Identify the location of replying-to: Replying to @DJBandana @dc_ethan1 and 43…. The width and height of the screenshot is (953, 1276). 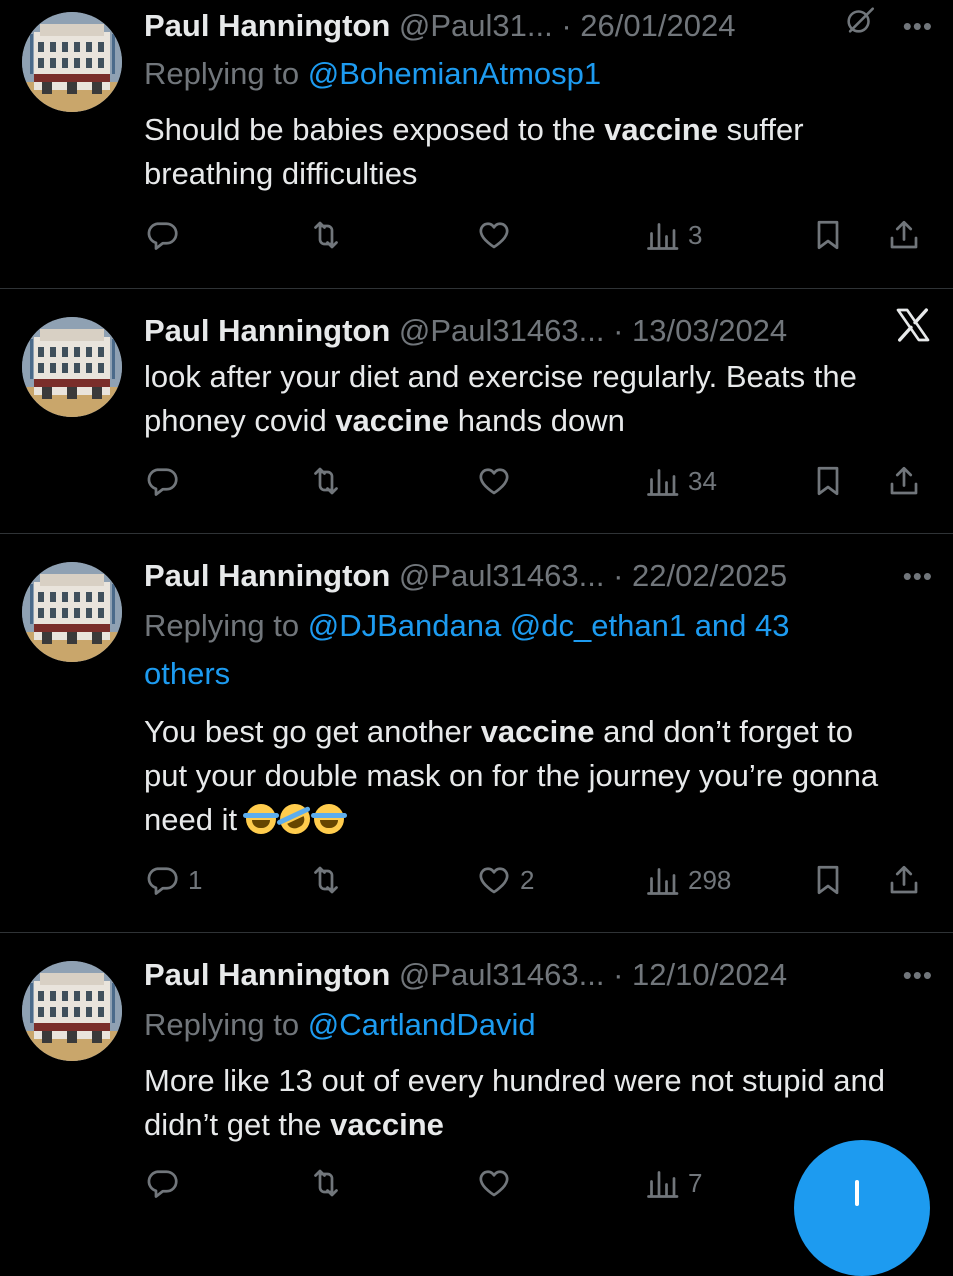
(498, 650).